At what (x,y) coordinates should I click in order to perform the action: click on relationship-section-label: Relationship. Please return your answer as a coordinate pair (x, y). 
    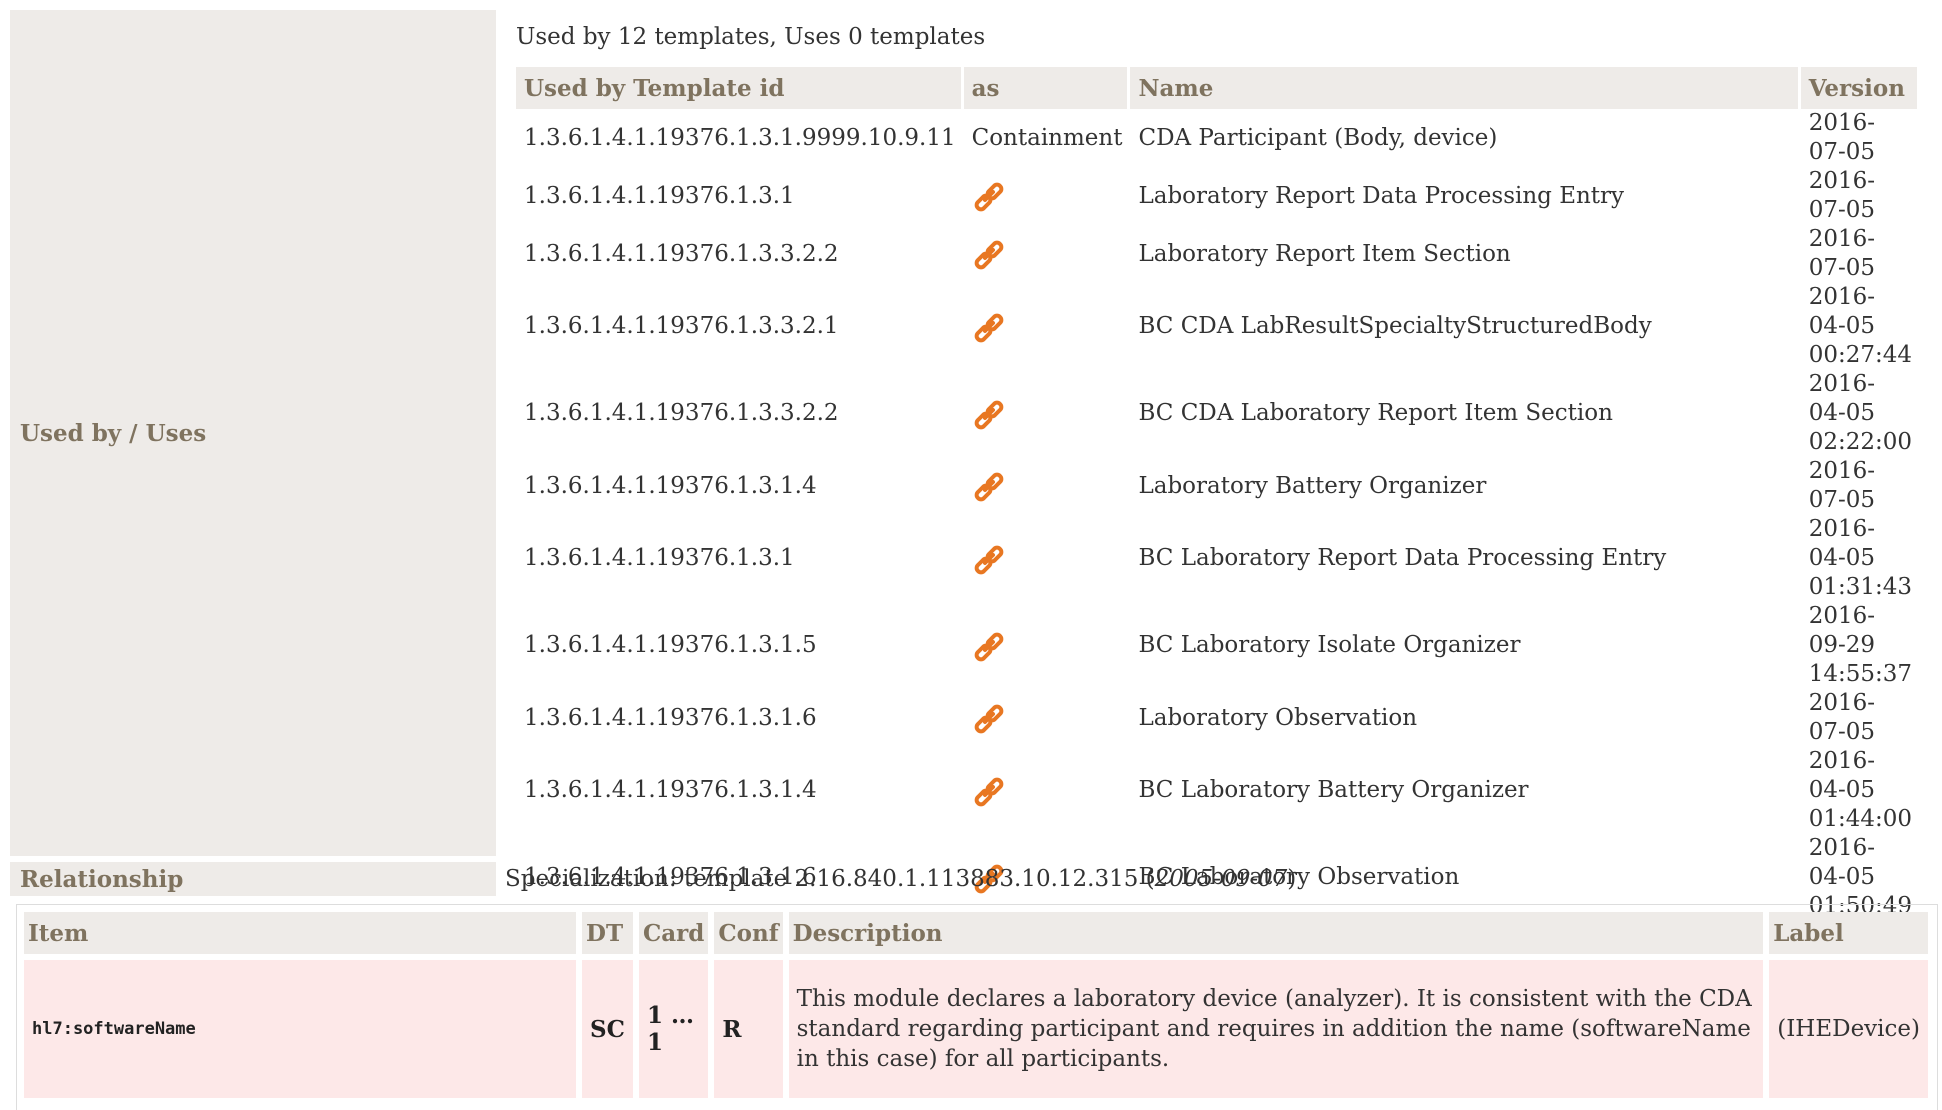
    Looking at the image, I should click on (253, 879).